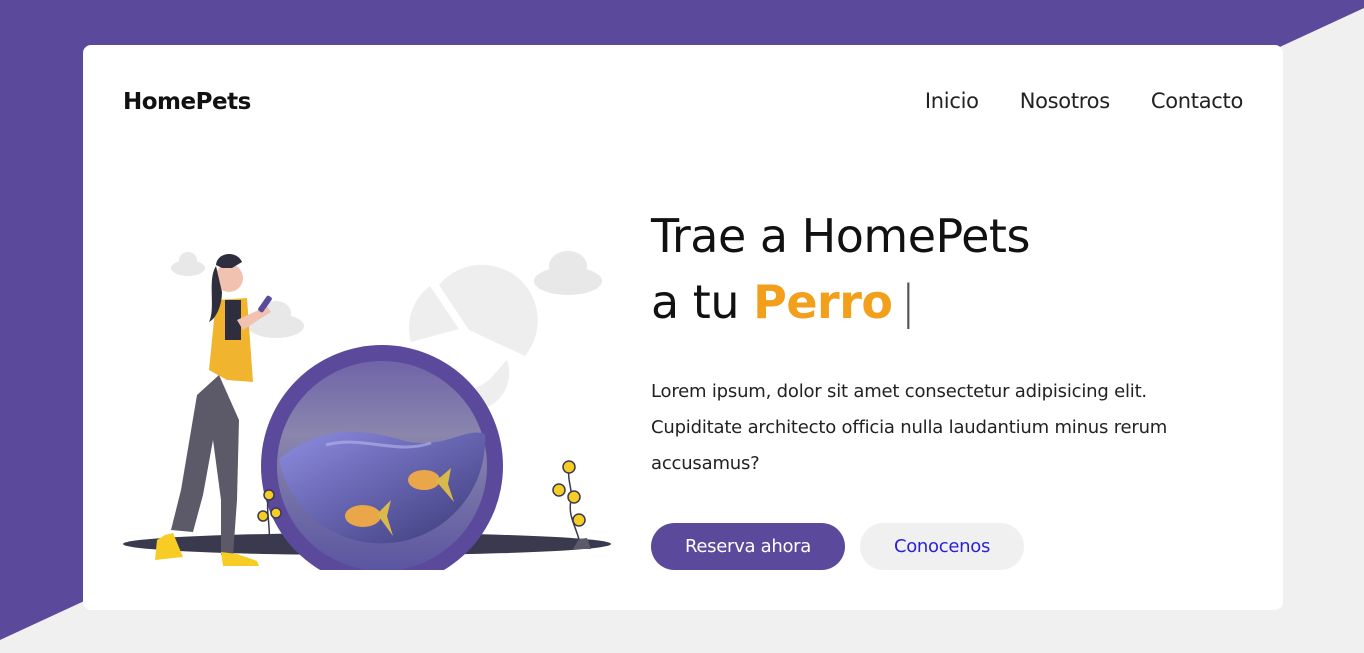 This screenshot has width=1364, height=653. Describe the element at coordinates (823, 302) in the screenshot. I see `hero-title-highlight: Perro` at that location.